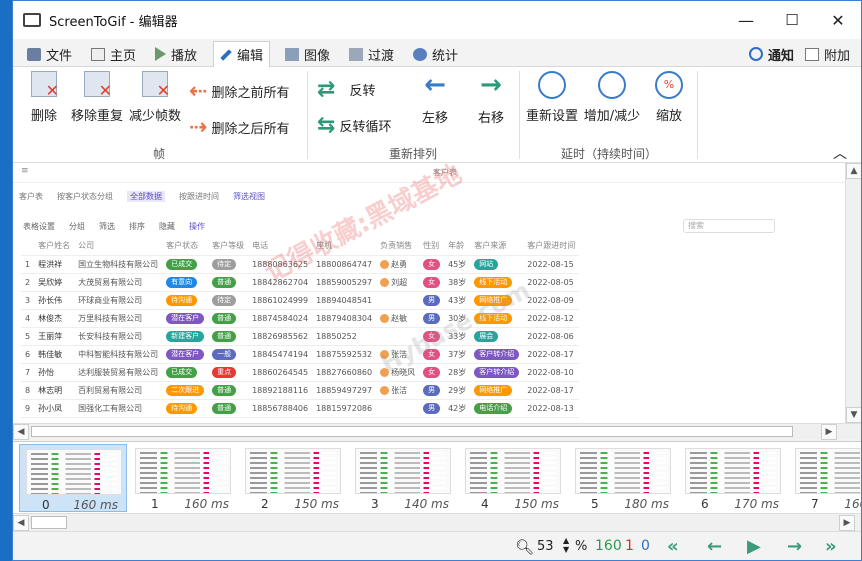  What do you see at coordinates (183, 478) in the screenshot?
I see `frame-thumbnail: 1 160 ms` at bounding box center [183, 478].